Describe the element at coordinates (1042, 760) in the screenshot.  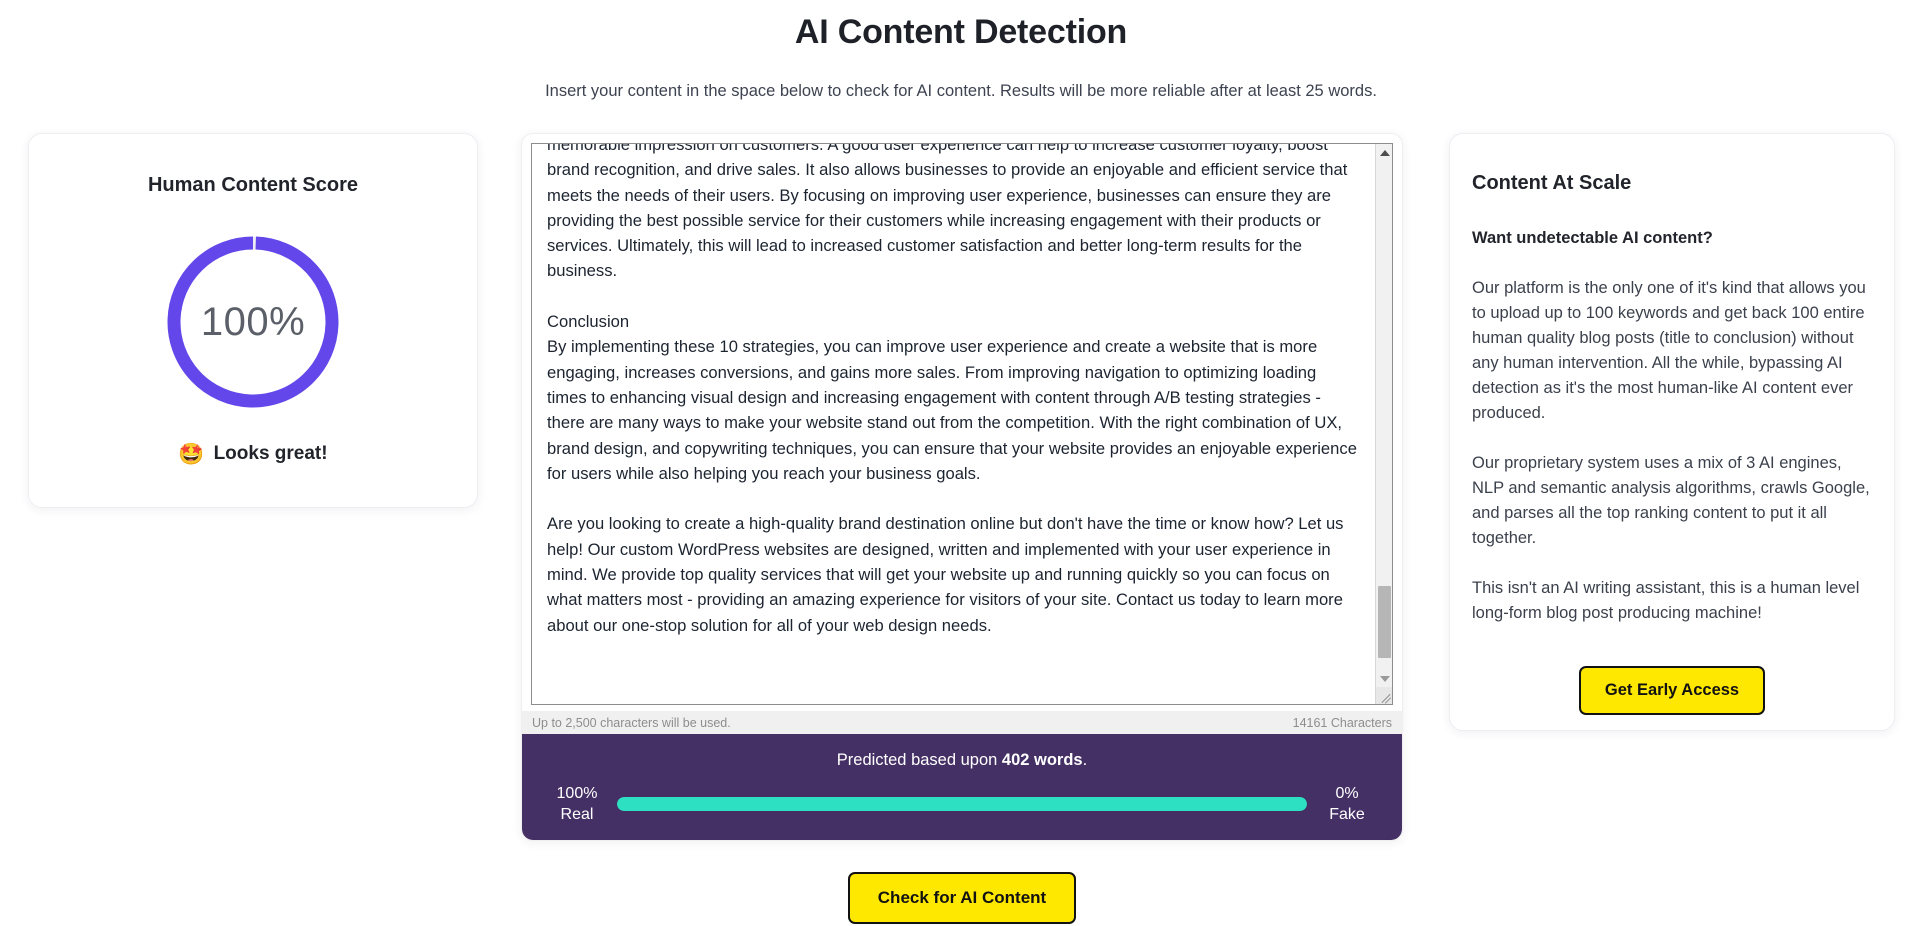
I see `predicted-word-count: 402 words` at that location.